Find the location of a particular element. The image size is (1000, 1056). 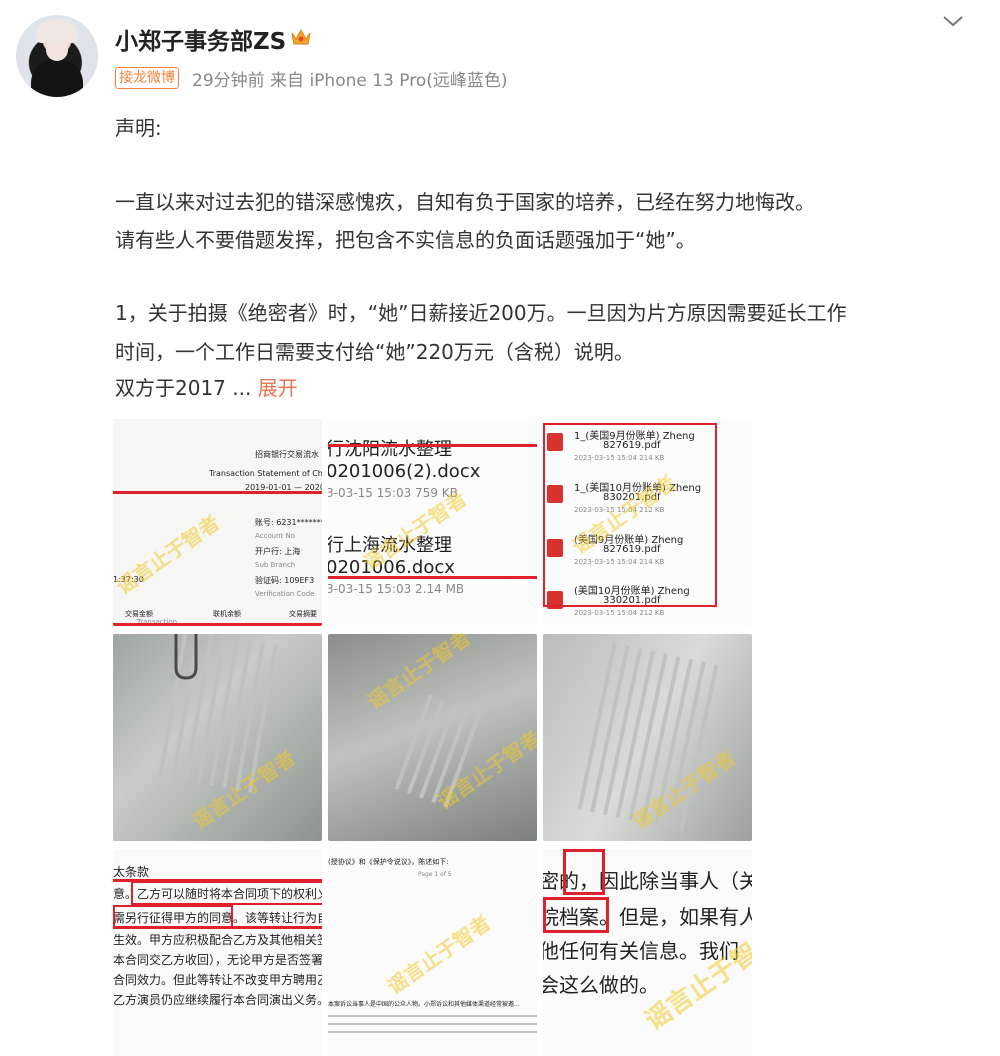

avatar-body is located at coordinates (57, 78).